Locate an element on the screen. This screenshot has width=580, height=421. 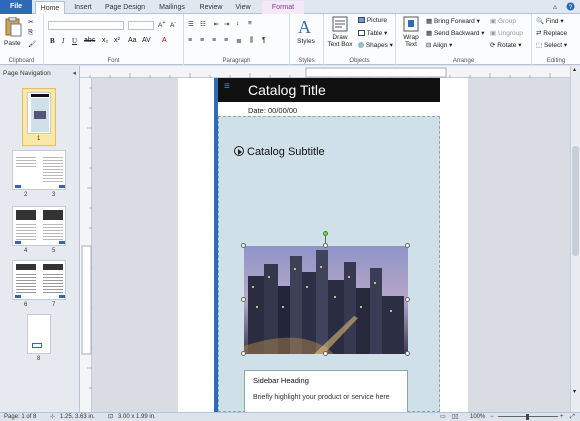
font-name-field is located at coordinates (86, 25).